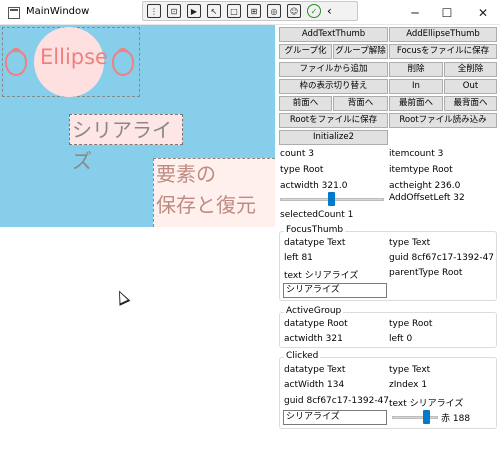  I want to click on add-text-thumb-button: AddTextThumb, so click(333, 34).